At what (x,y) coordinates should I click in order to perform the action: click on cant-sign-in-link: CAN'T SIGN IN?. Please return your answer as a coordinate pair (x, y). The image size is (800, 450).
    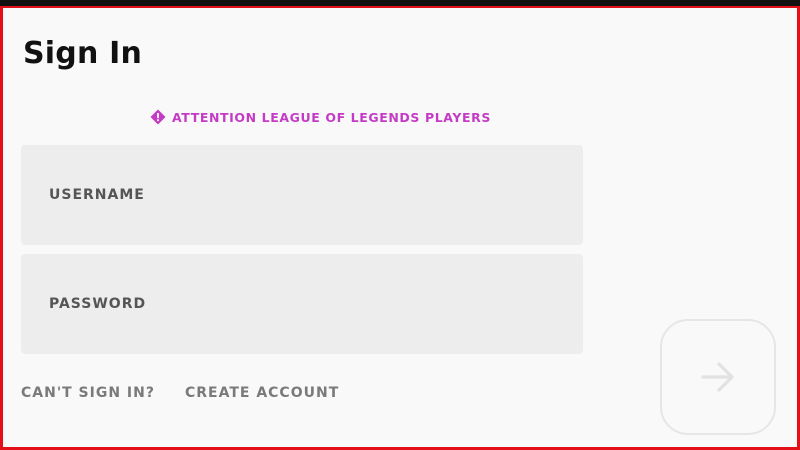
    Looking at the image, I should click on (88, 393).